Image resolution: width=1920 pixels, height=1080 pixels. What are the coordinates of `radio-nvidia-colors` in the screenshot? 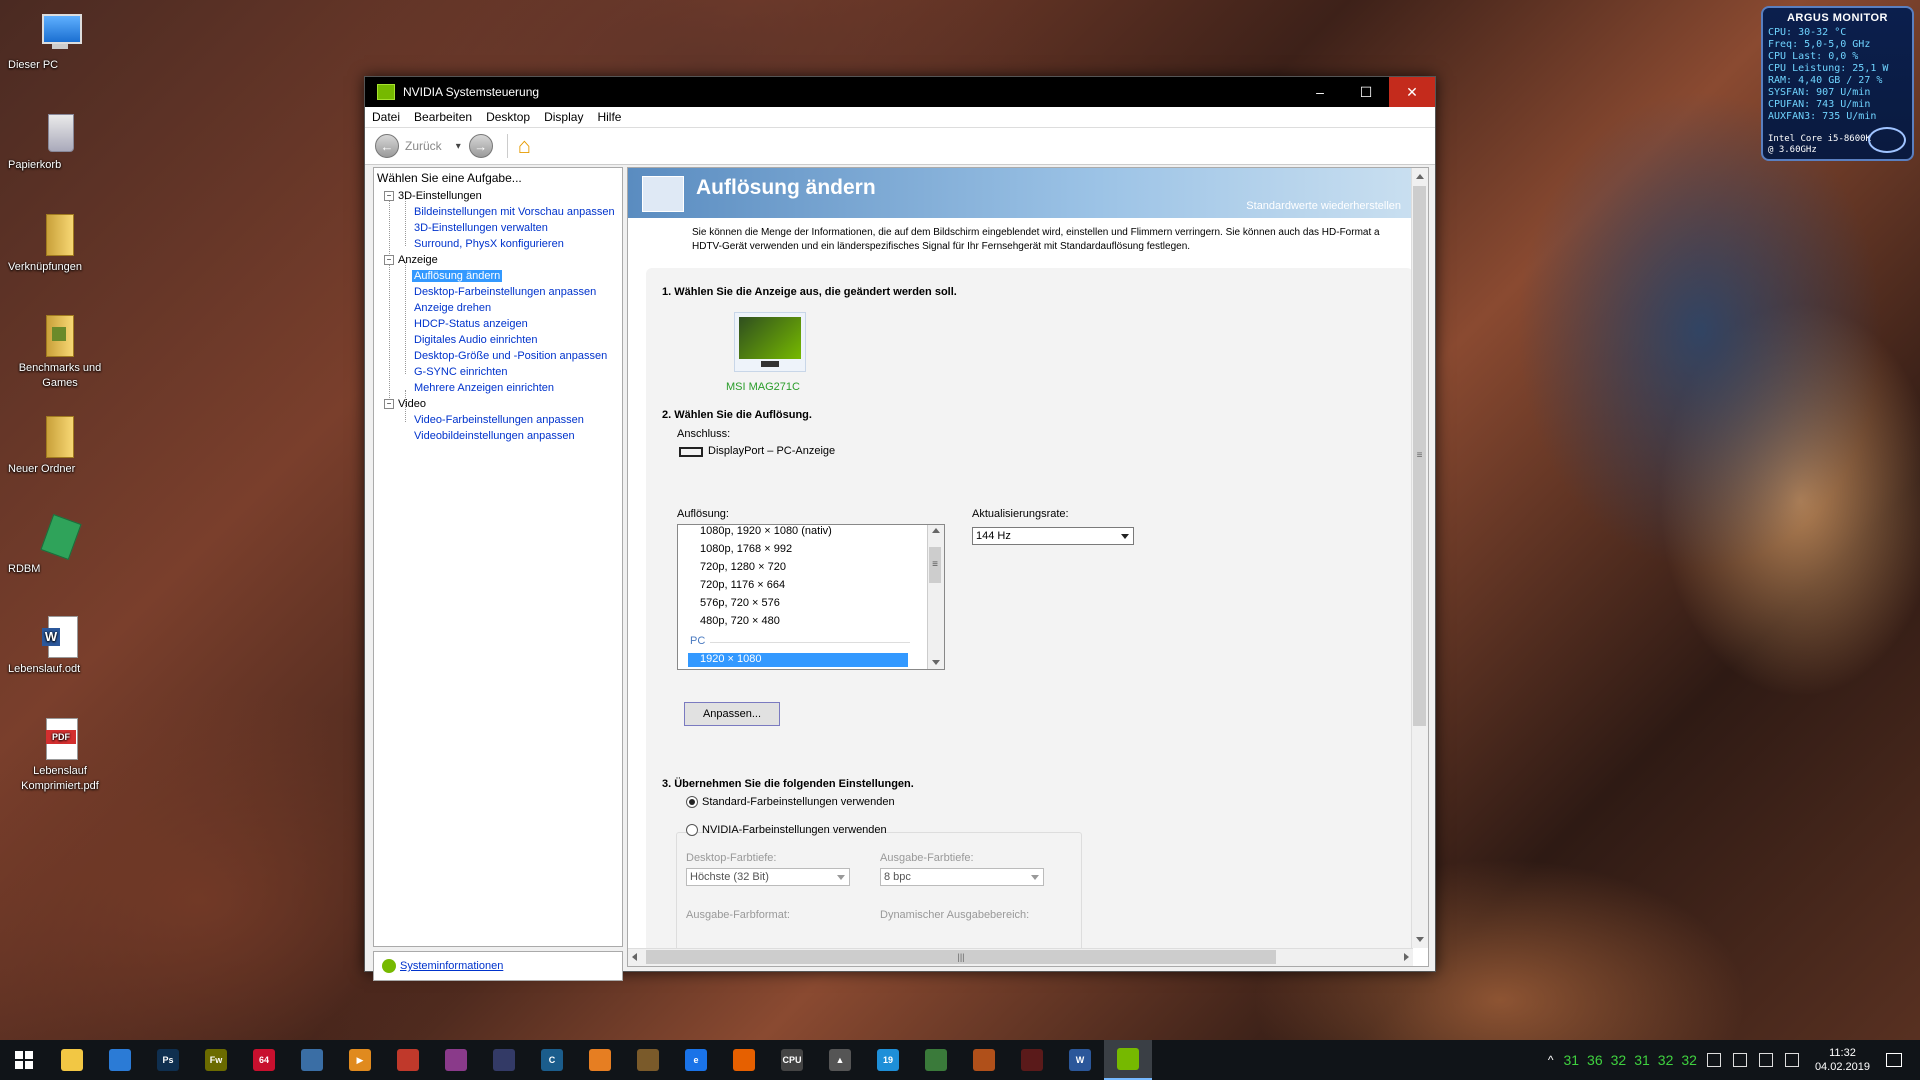 It's located at (692, 830).